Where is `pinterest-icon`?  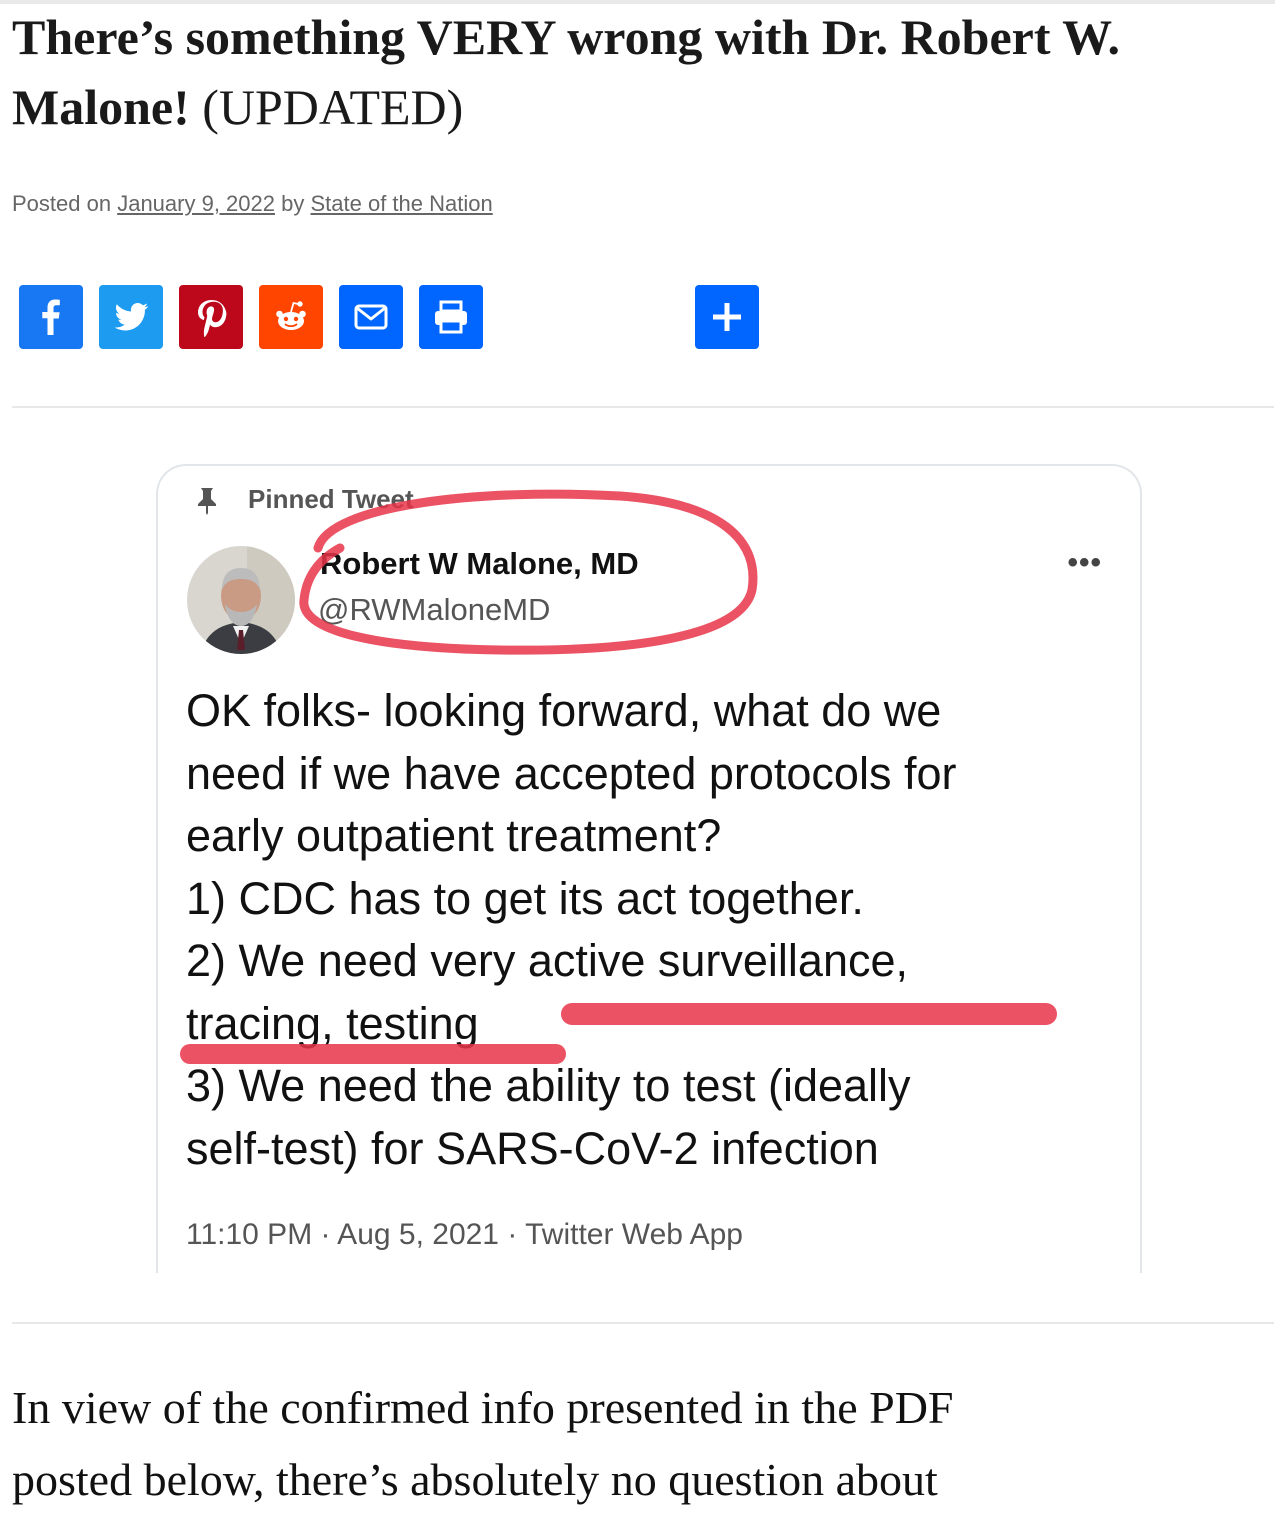
pinterest-icon is located at coordinates (212, 318).